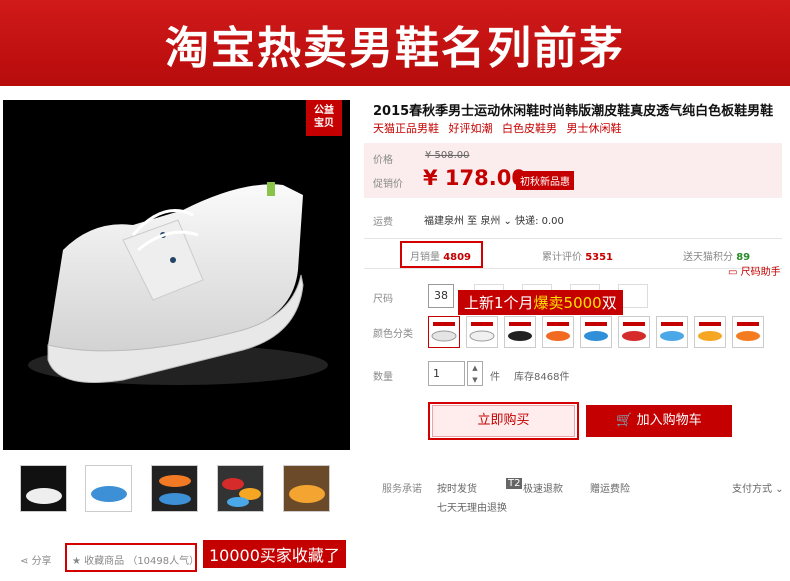  What do you see at coordinates (441, 296) in the screenshot?
I see `size-option-selected: 38` at bounding box center [441, 296].